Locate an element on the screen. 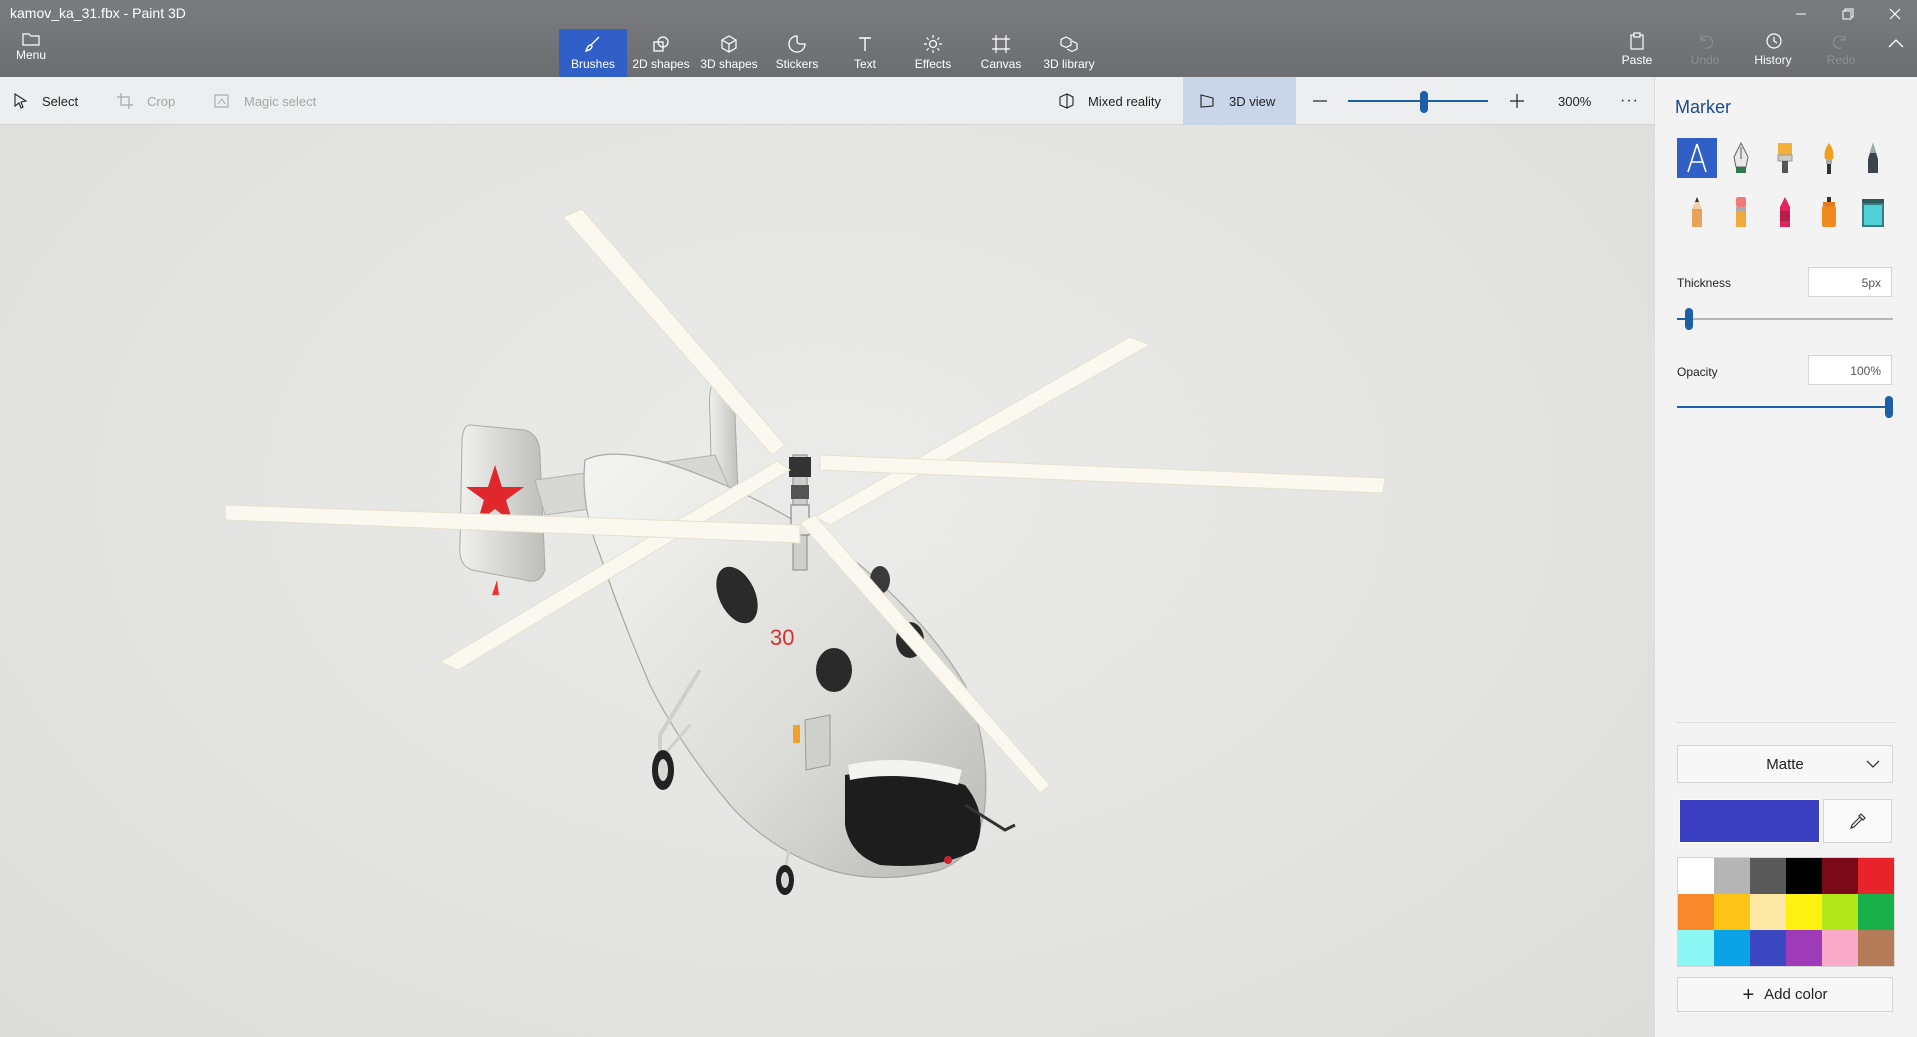 This screenshot has height=1037, width=1917. crop-icon is located at coordinates (125, 101).